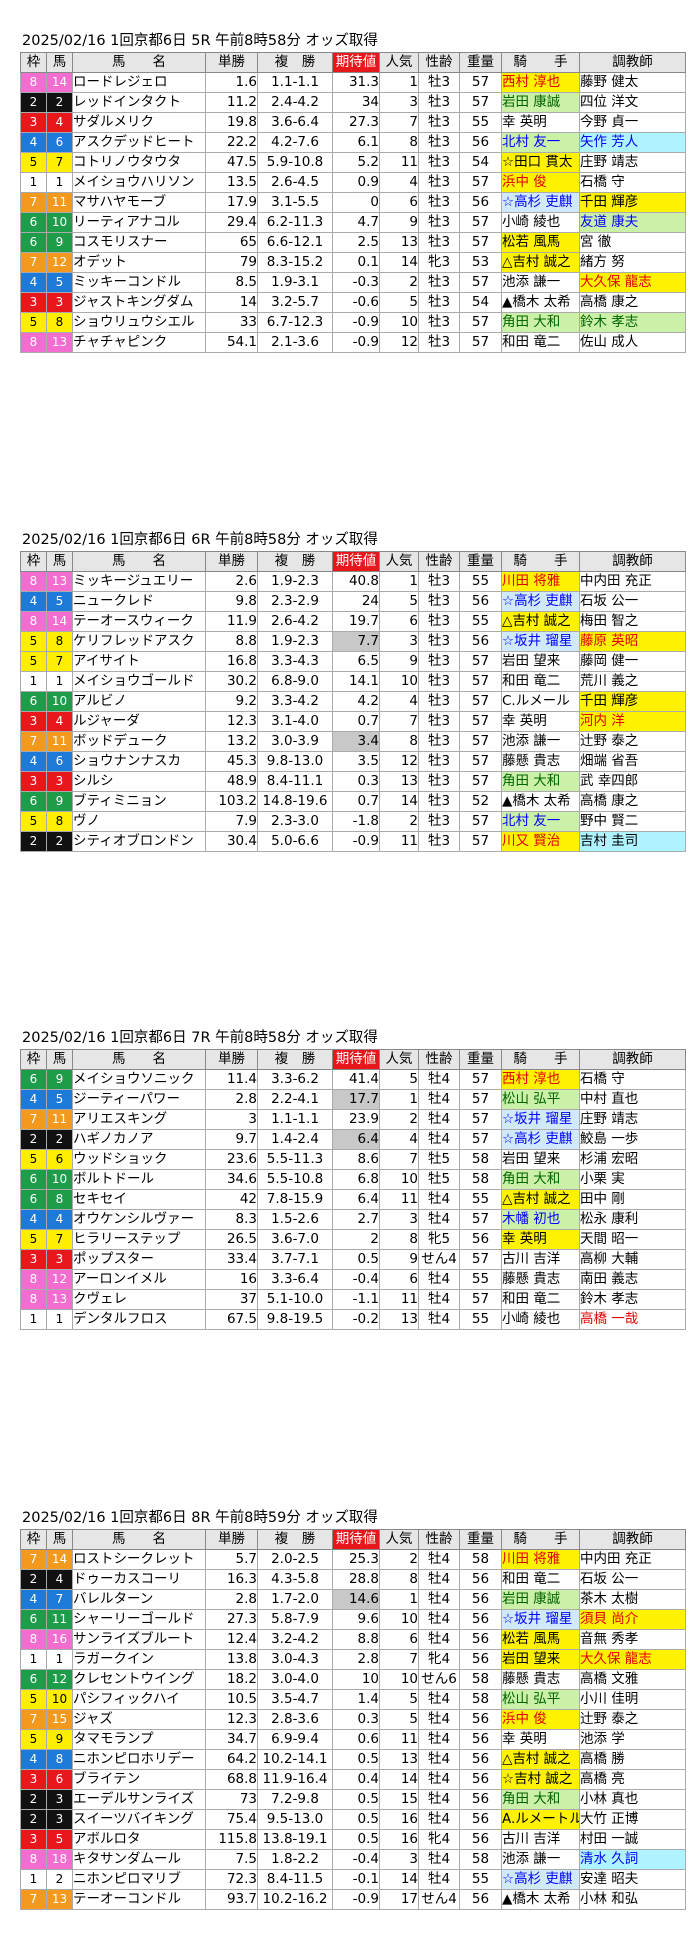 Image resolution: width=700 pixels, height=1955 pixels. Describe the element at coordinates (540, 1159) in the screenshot. I see `jockey-cell: 岩田 望来` at that location.